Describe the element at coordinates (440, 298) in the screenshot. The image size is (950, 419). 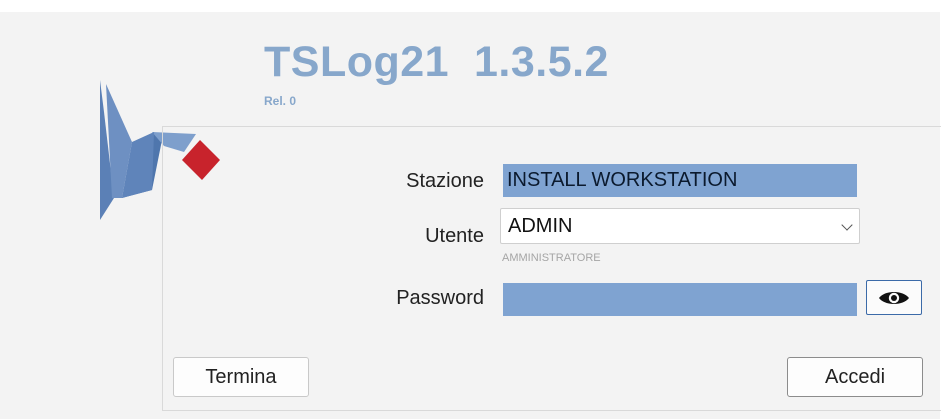
I see `password-label: Password` at that location.